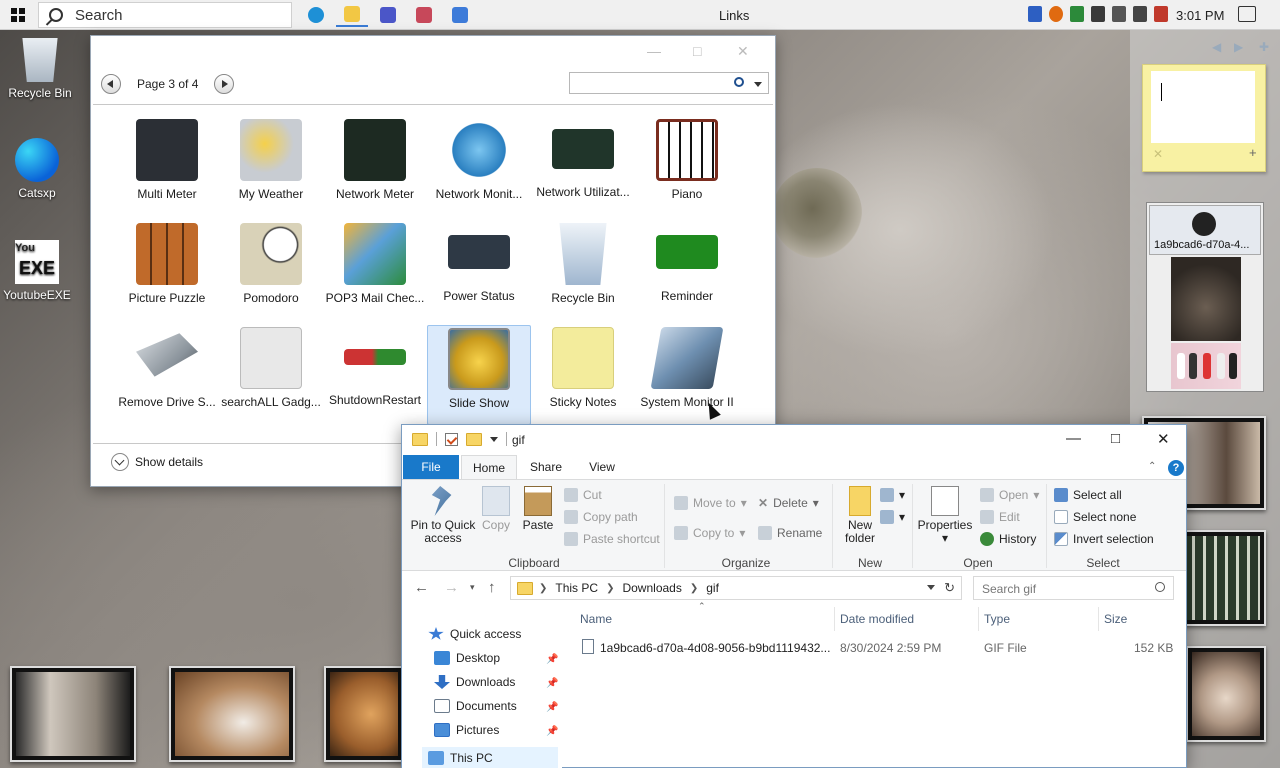  Describe the element at coordinates (997, 619) in the screenshot. I see `column-type: Type` at that location.